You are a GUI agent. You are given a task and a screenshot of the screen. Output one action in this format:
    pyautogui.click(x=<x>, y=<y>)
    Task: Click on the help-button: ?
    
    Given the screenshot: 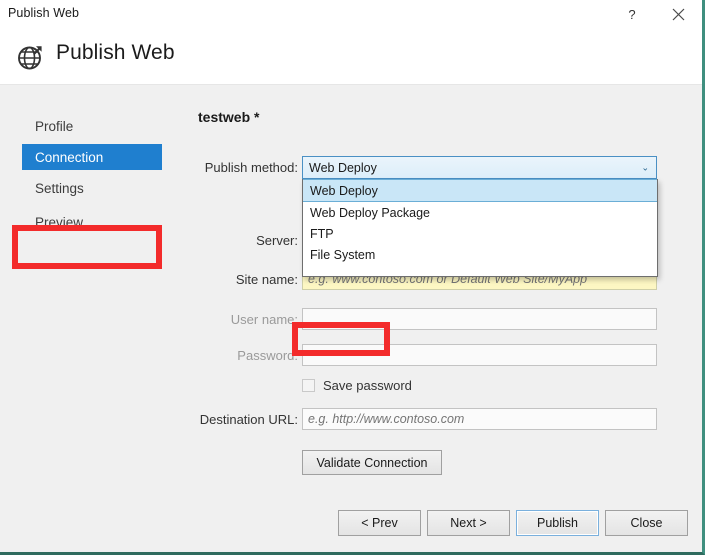 What is the action you would take?
    pyautogui.click(x=632, y=14)
    